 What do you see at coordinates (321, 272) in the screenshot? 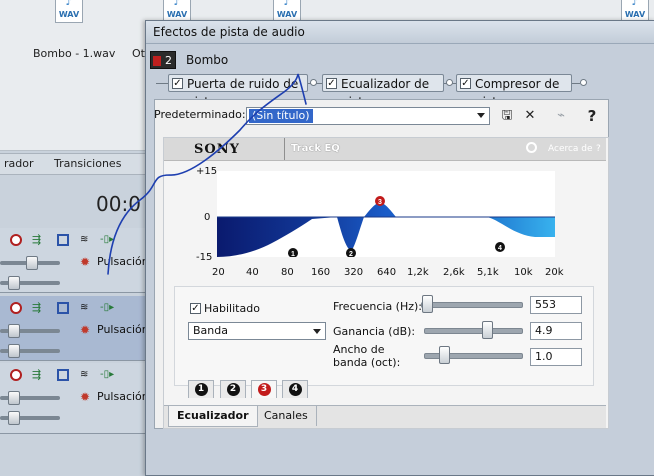
I see `x-axis-label: 160` at bounding box center [321, 272].